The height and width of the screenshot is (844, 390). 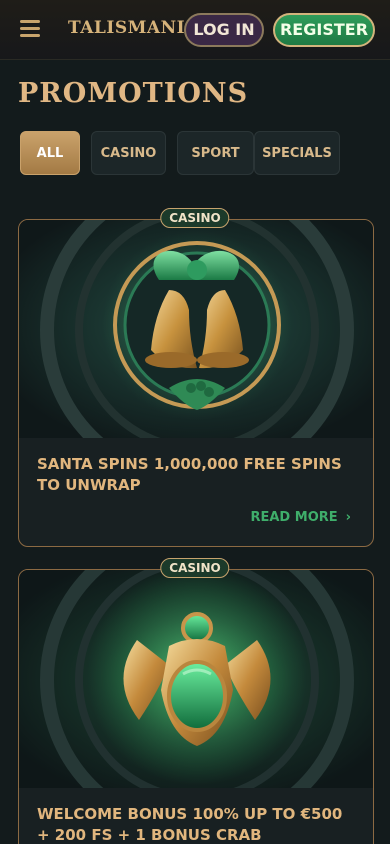 What do you see at coordinates (133, 93) in the screenshot?
I see `page-title: PROMOTIONS` at bounding box center [133, 93].